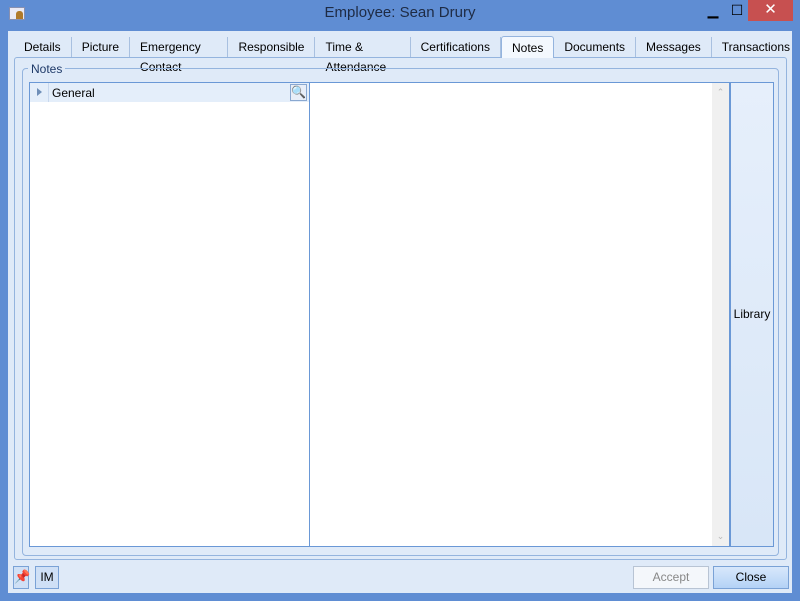 This screenshot has height=601, width=800. What do you see at coordinates (737, 10) in the screenshot?
I see `maximize-button: ☐` at bounding box center [737, 10].